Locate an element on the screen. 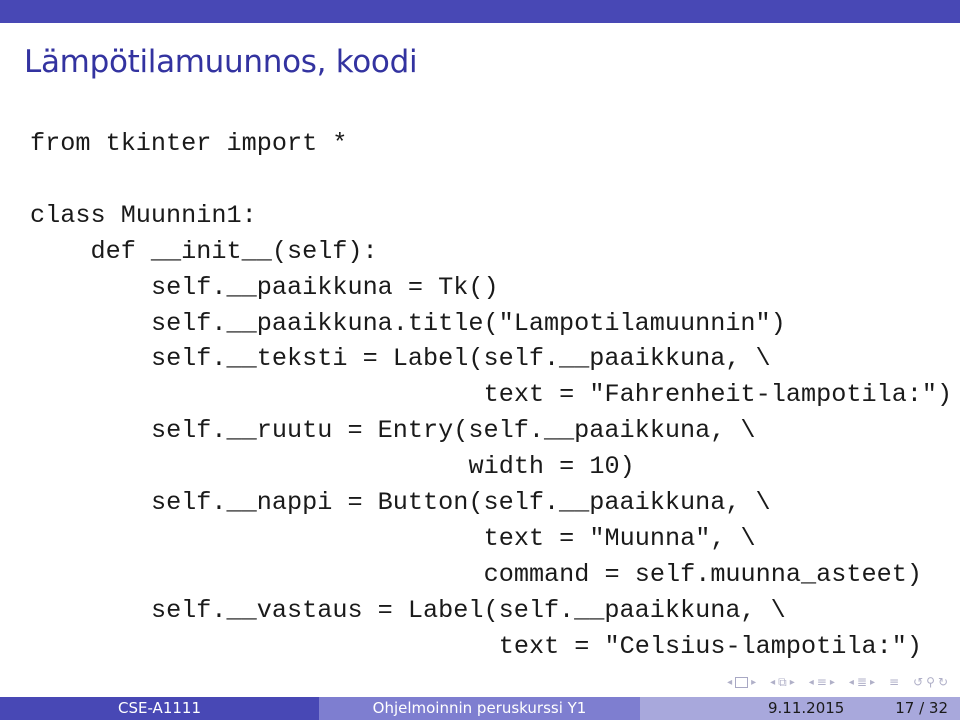 The image size is (960, 720). code-line: from tkinter import * is located at coordinates (189, 143).